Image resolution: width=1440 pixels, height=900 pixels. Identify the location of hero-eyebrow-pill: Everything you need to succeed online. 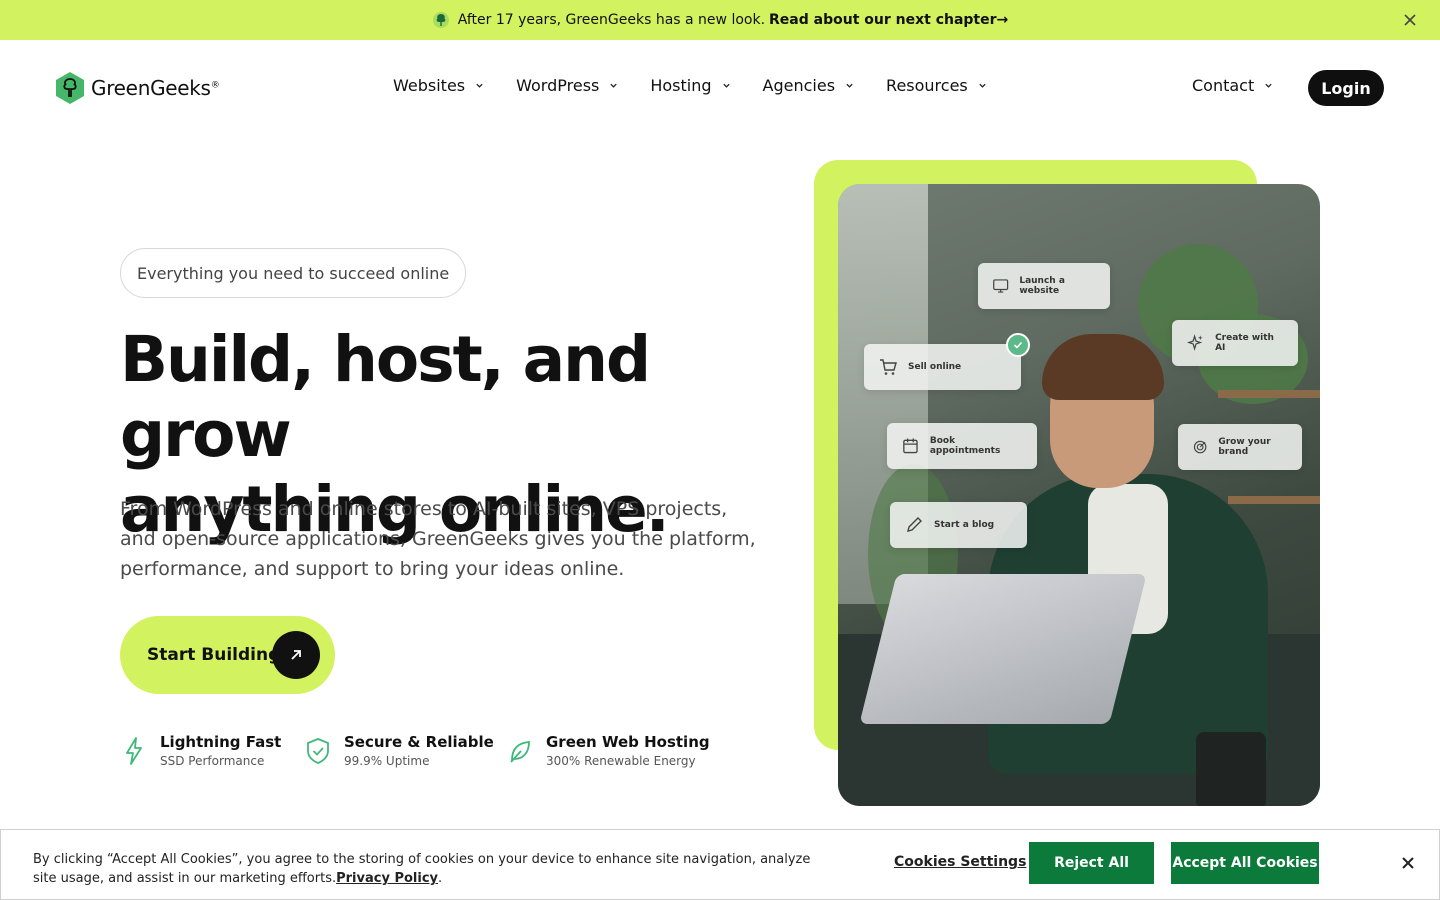
(293, 273).